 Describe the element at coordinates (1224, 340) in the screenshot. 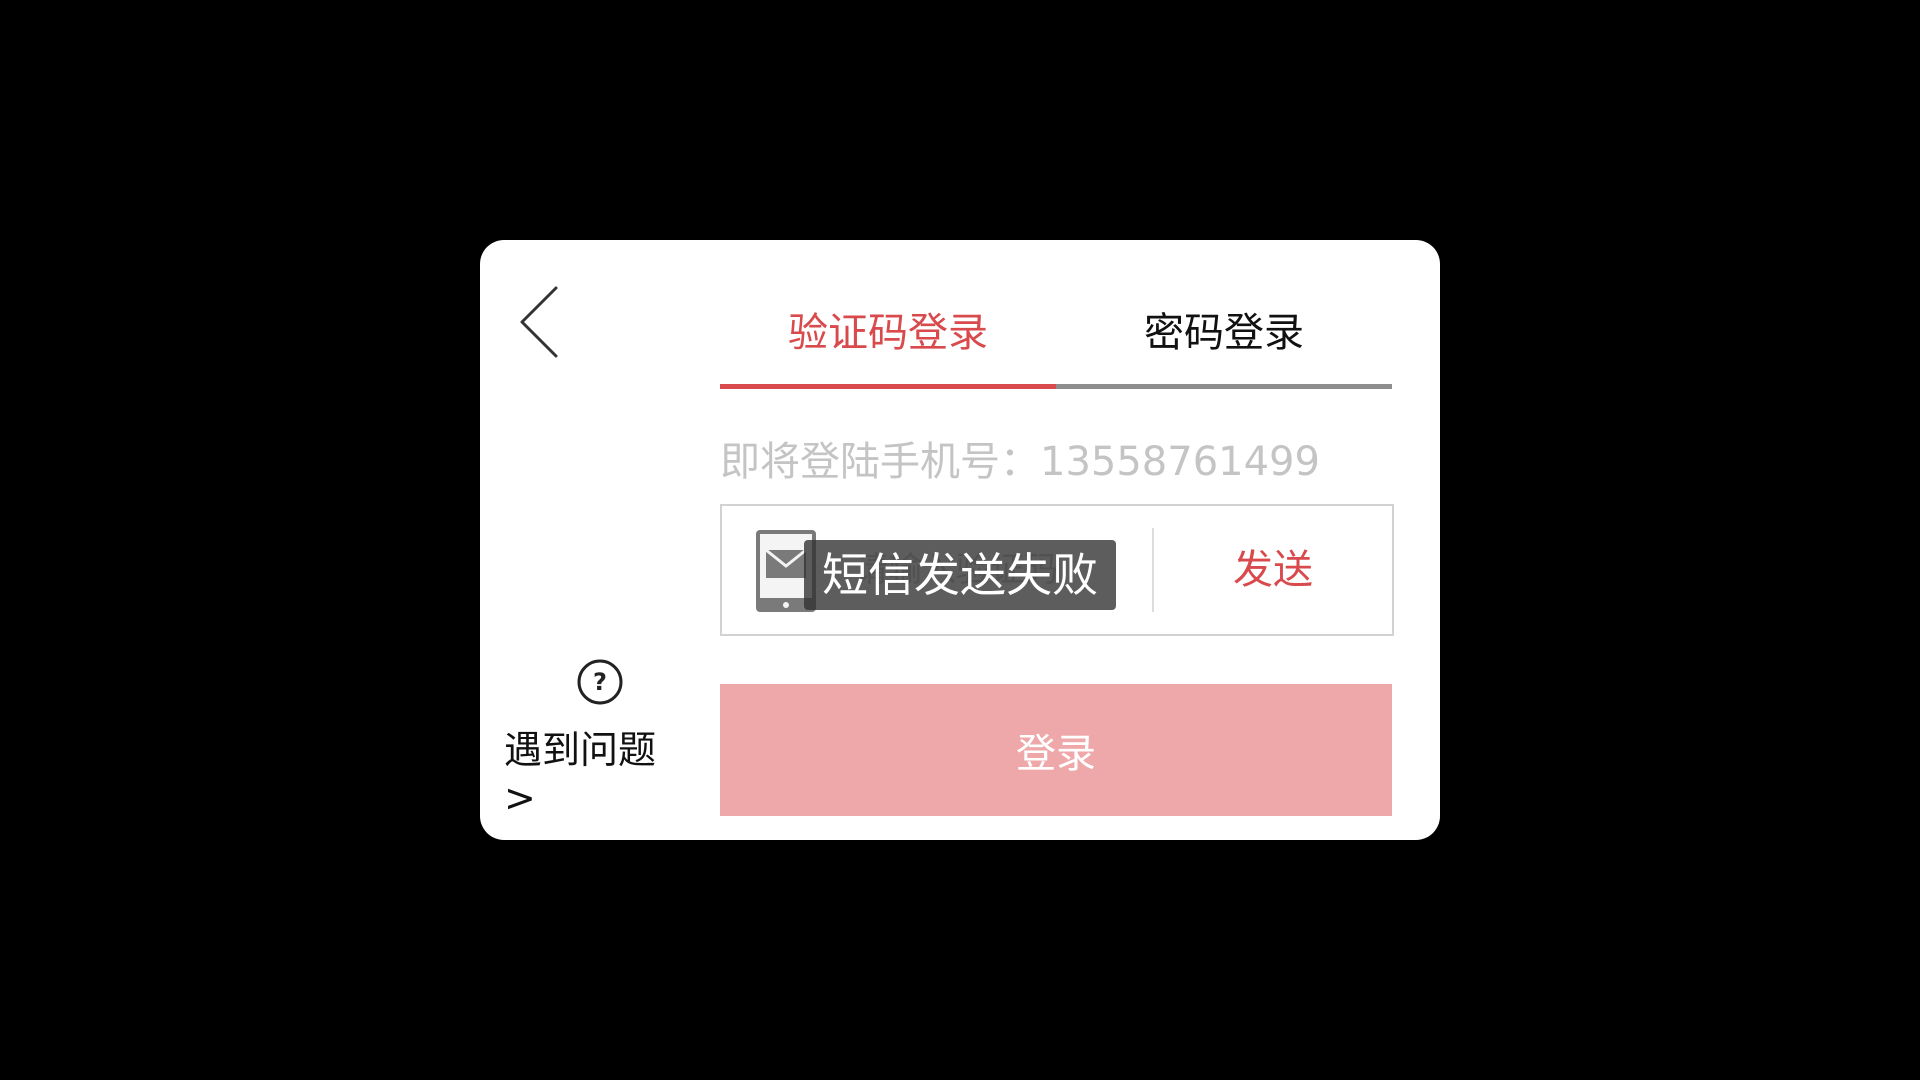

I see `tab-password-login: 密码登录` at that location.